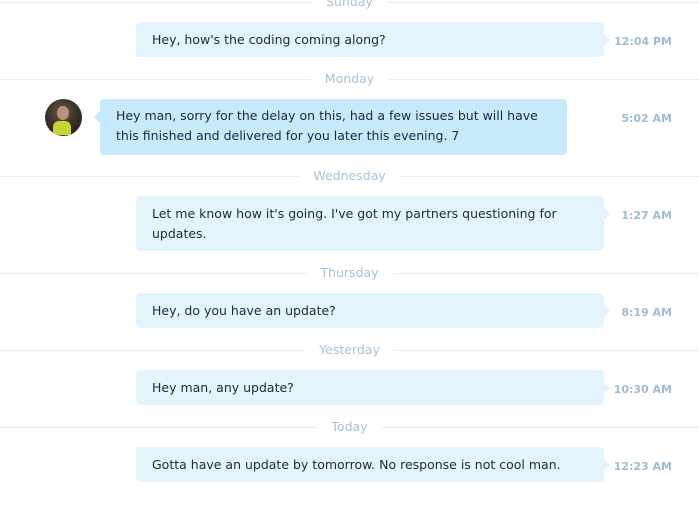 The image size is (699, 507). I want to click on message-timestamp: 12:23 AM, so click(642, 466).